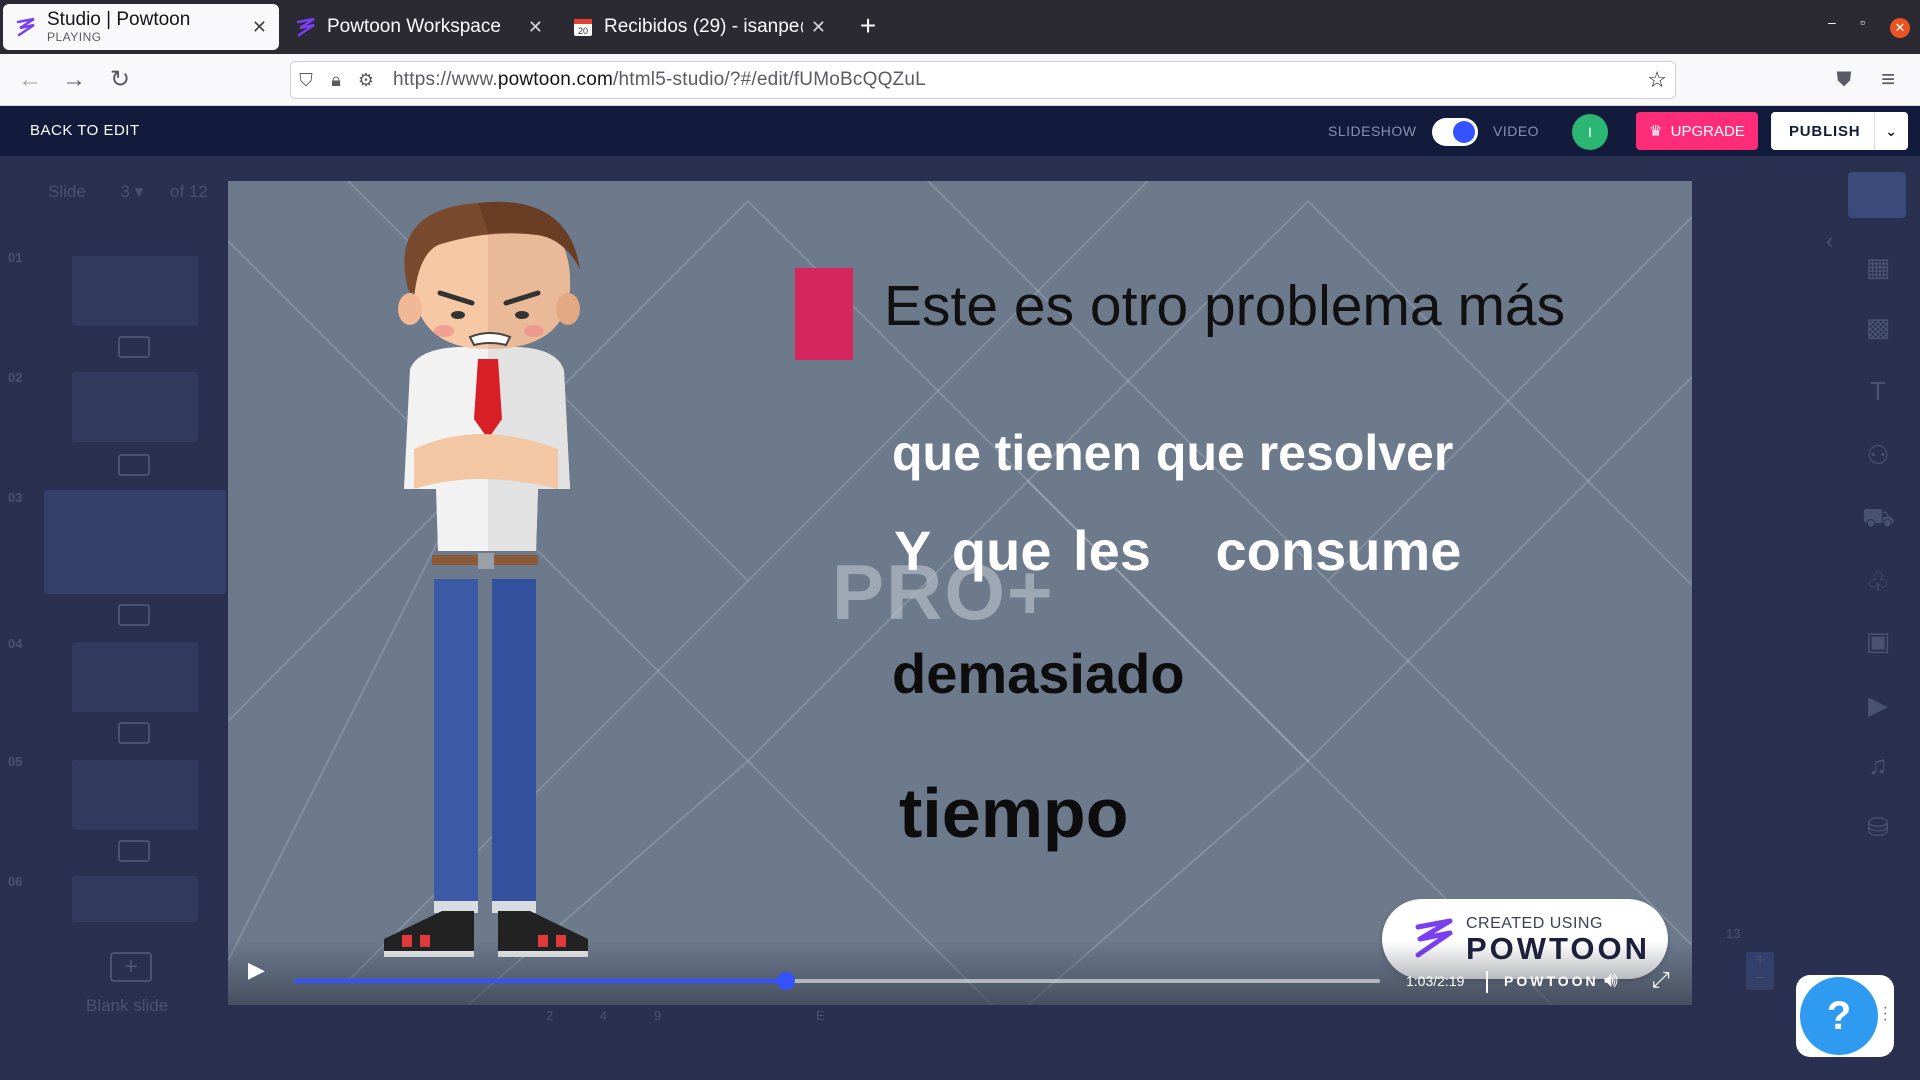 This screenshot has height=1080, width=1920. Describe the element at coordinates (1038, 673) in the screenshot. I see `slide-text-line: demasiado` at that location.